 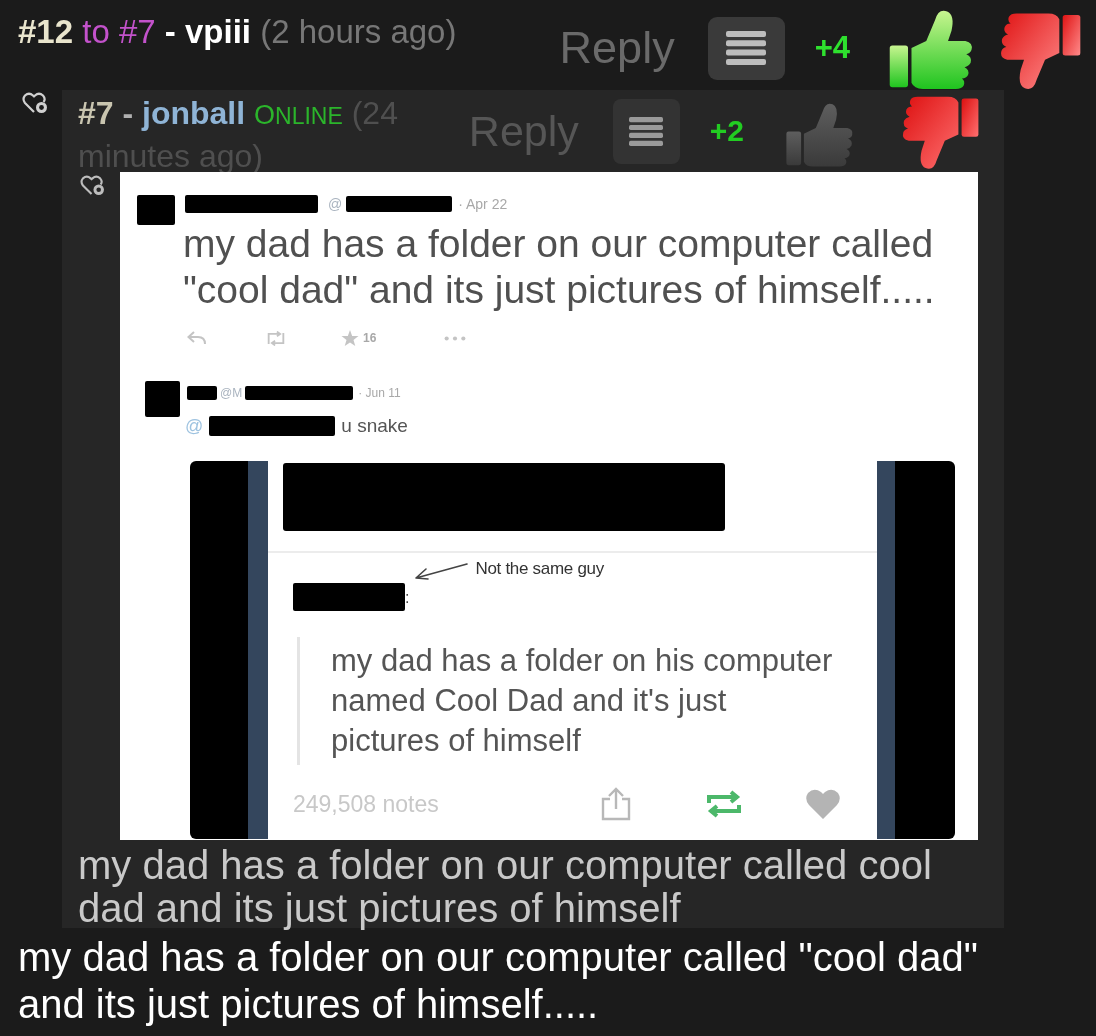 What do you see at coordinates (615, 804) in the screenshot?
I see `share-icon` at bounding box center [615, 804].